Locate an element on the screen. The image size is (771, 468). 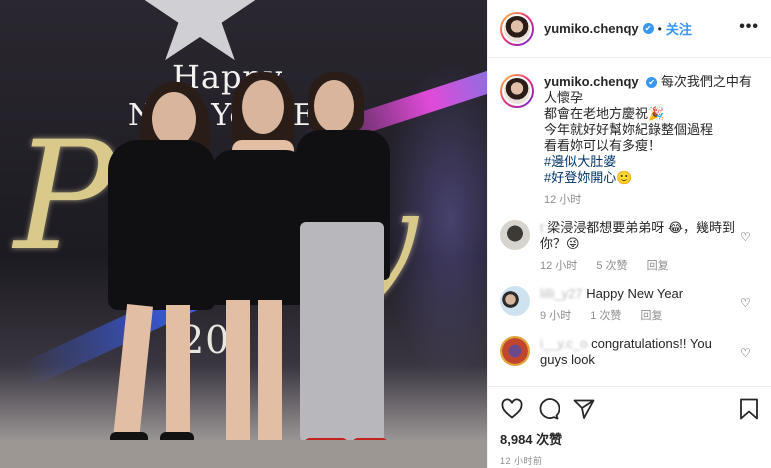
post-actions: 8,984 次赞 12 小时前 is located at coordinates (629, 426).